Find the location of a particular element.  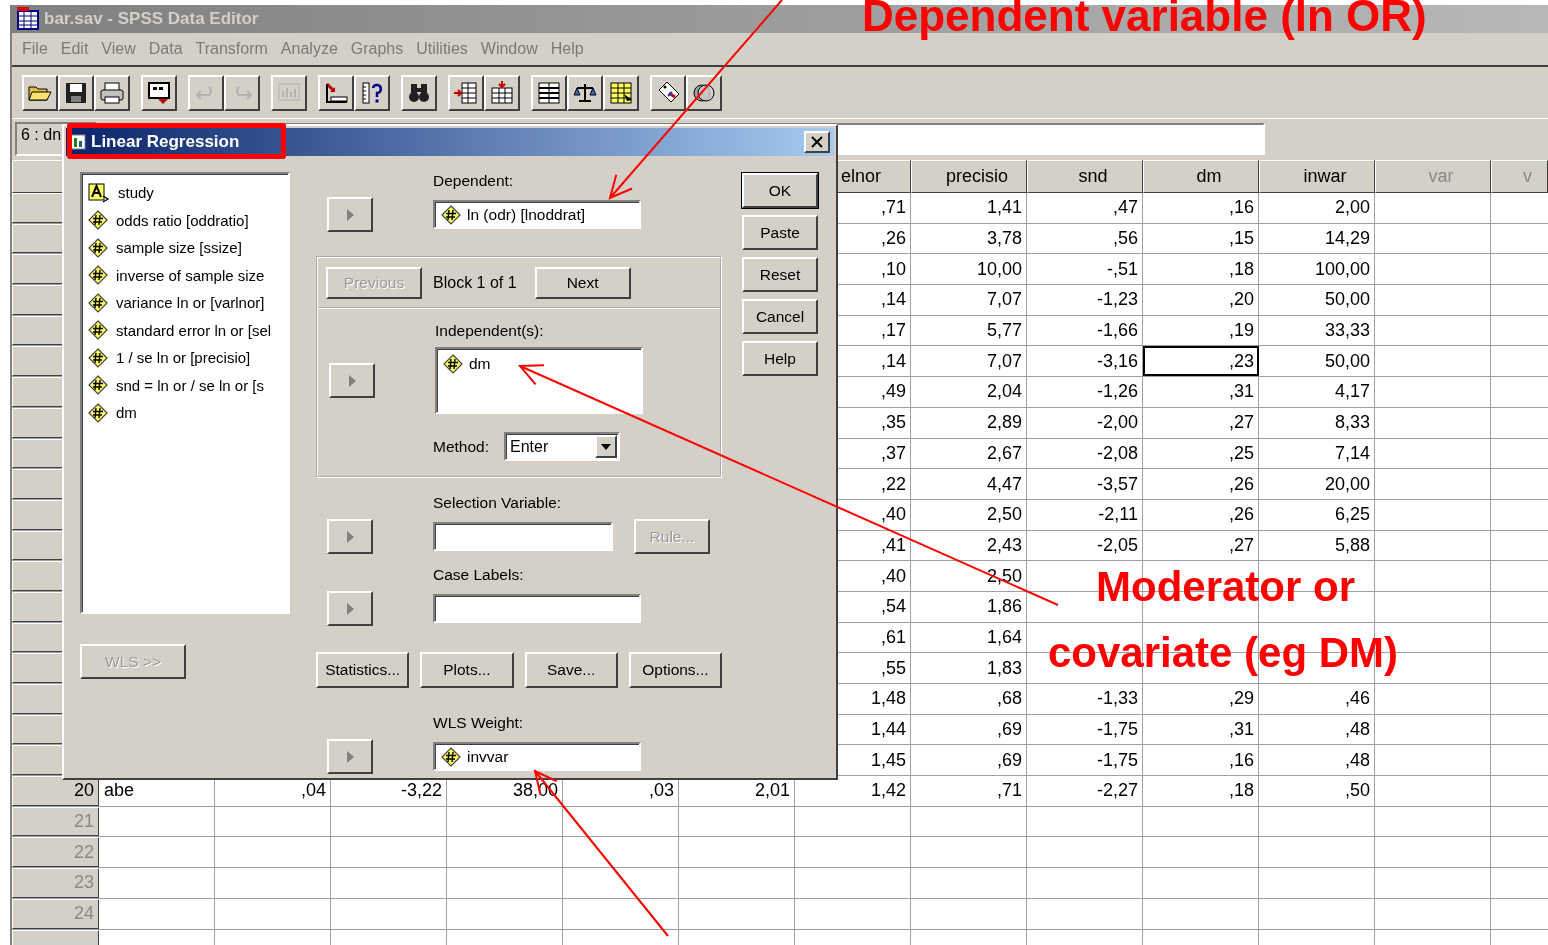

table-cell-text: 2,43 is located at coordinates (1004, 545).